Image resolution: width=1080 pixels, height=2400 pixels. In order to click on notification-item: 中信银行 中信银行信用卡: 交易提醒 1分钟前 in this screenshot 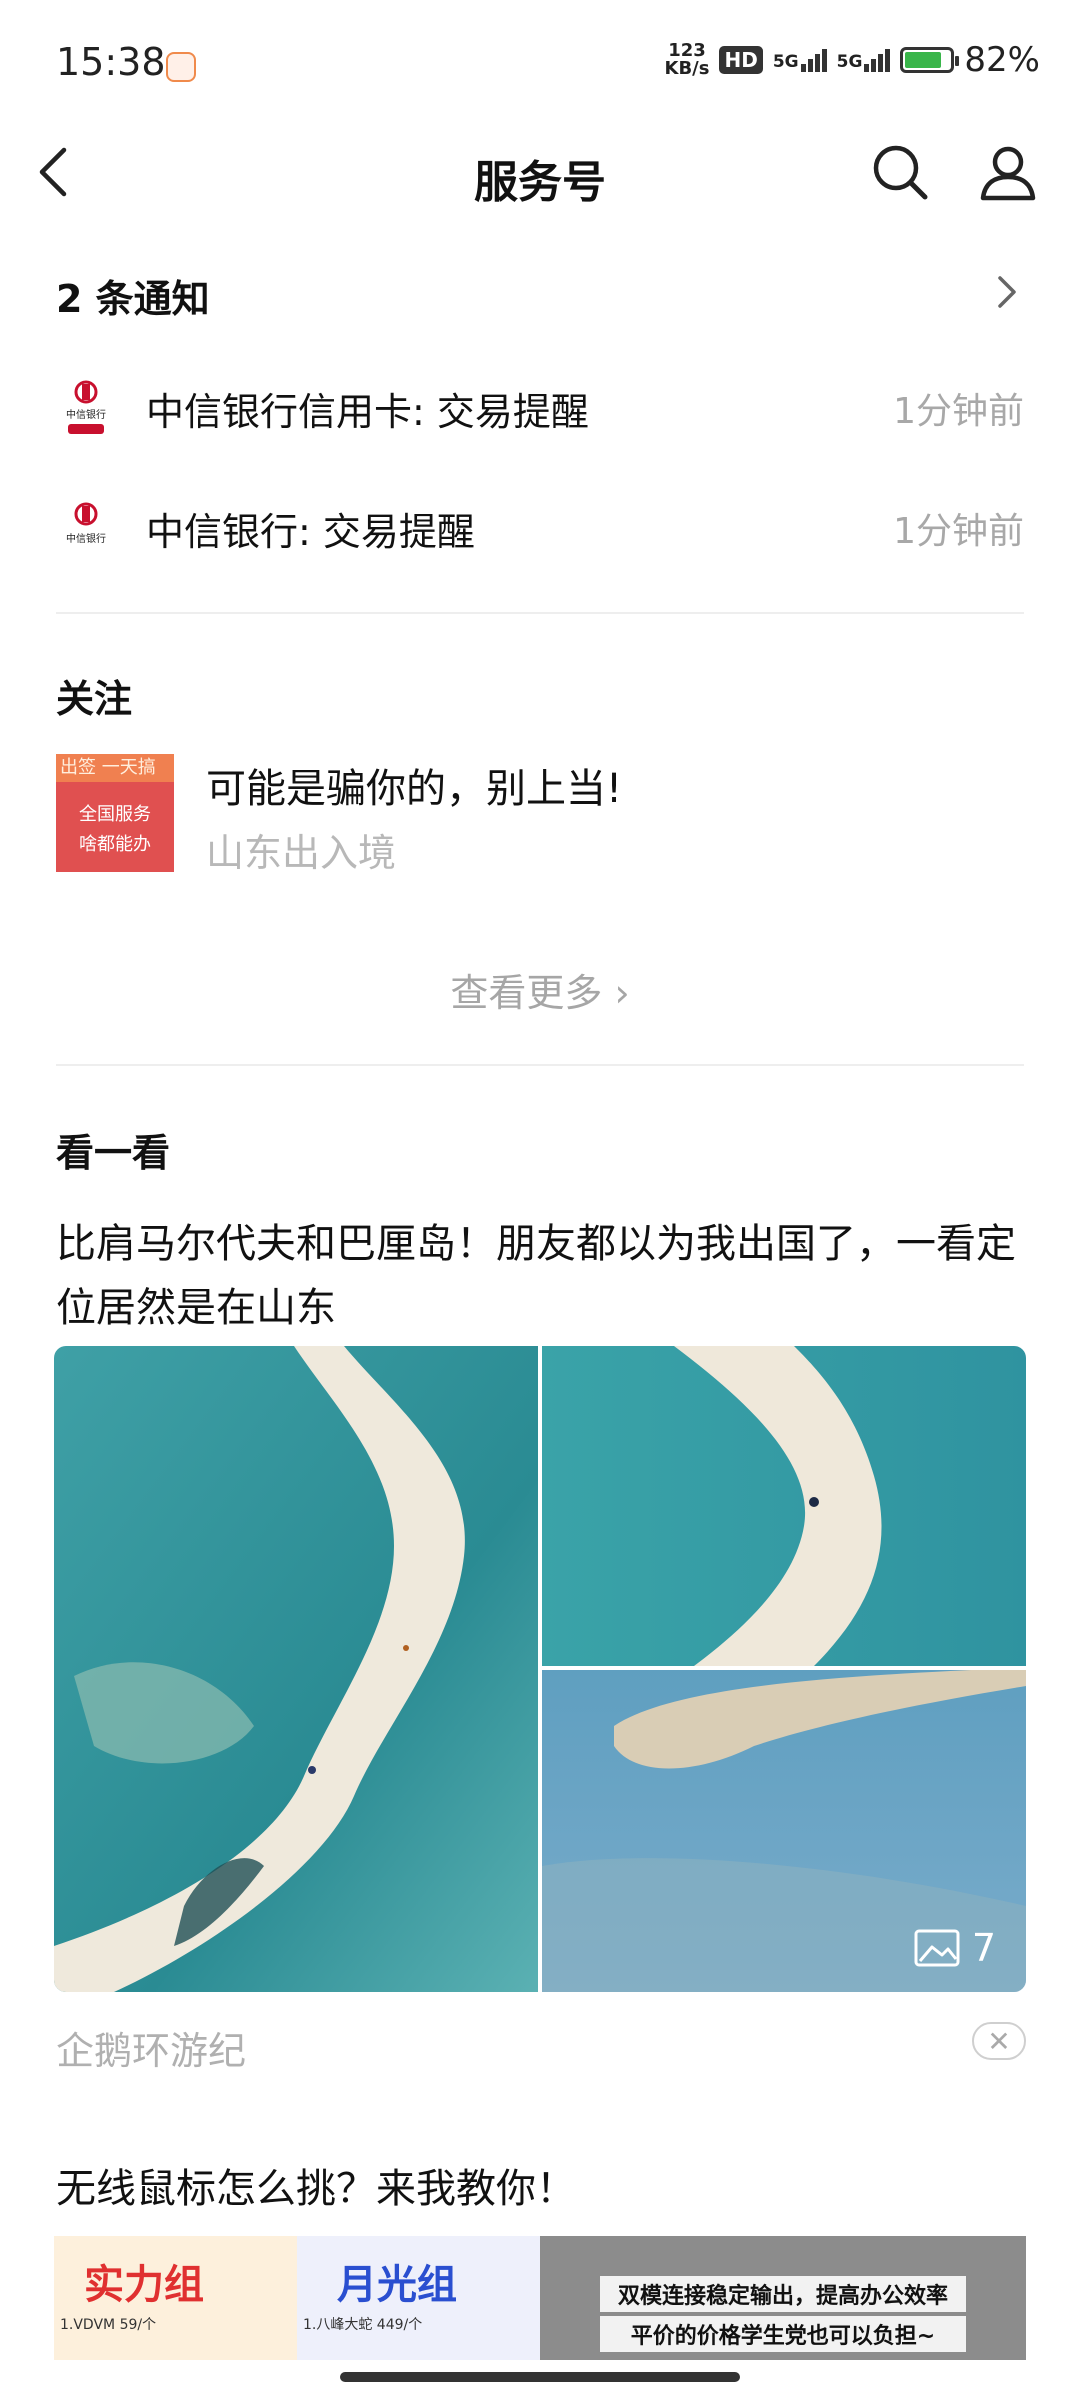, I will do `click(540, 408)`.